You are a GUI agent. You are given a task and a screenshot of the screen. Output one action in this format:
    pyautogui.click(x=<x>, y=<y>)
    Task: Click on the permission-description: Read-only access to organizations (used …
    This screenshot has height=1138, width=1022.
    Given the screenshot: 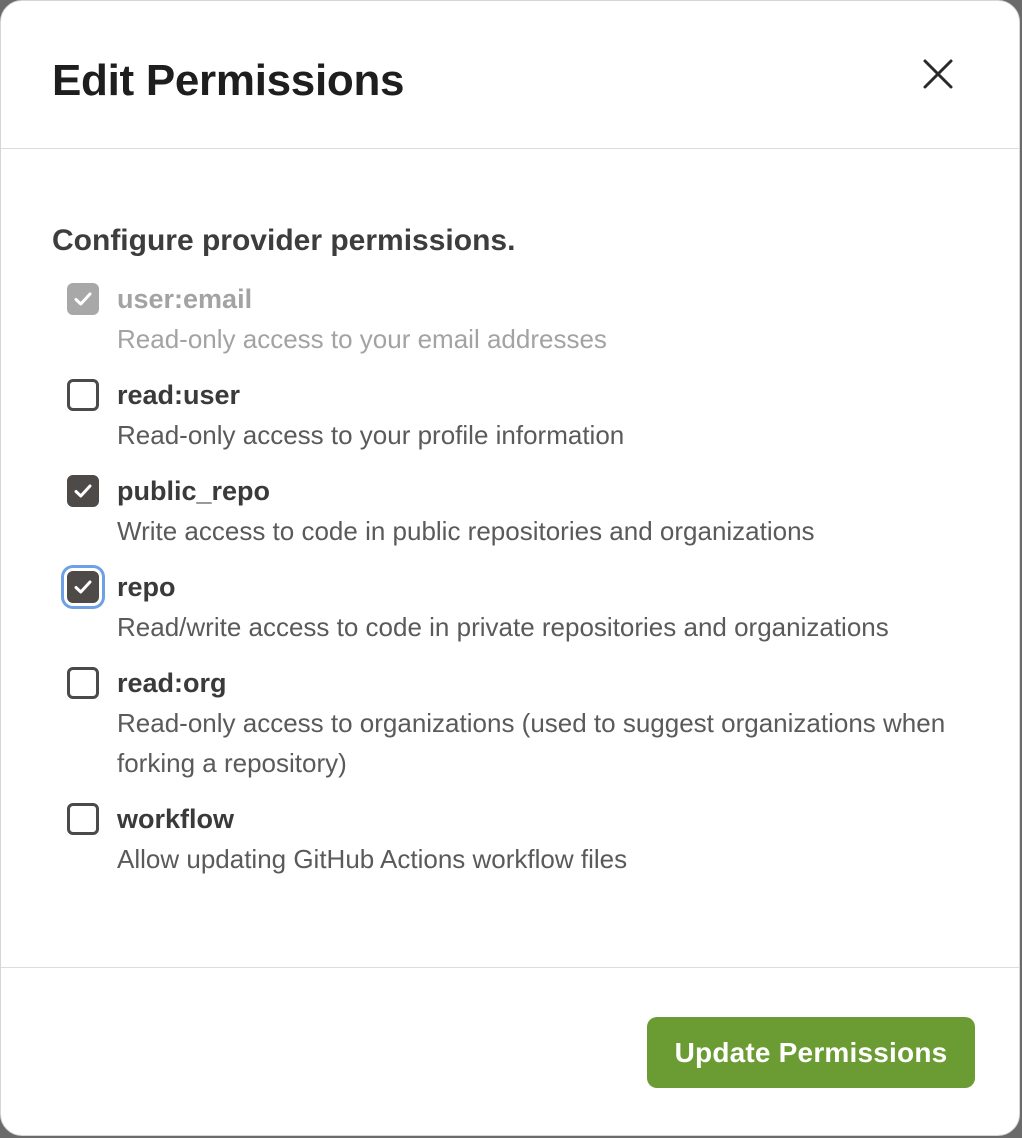 What is the action you would take?
    pyautogui.click(x=531, y=743)
    